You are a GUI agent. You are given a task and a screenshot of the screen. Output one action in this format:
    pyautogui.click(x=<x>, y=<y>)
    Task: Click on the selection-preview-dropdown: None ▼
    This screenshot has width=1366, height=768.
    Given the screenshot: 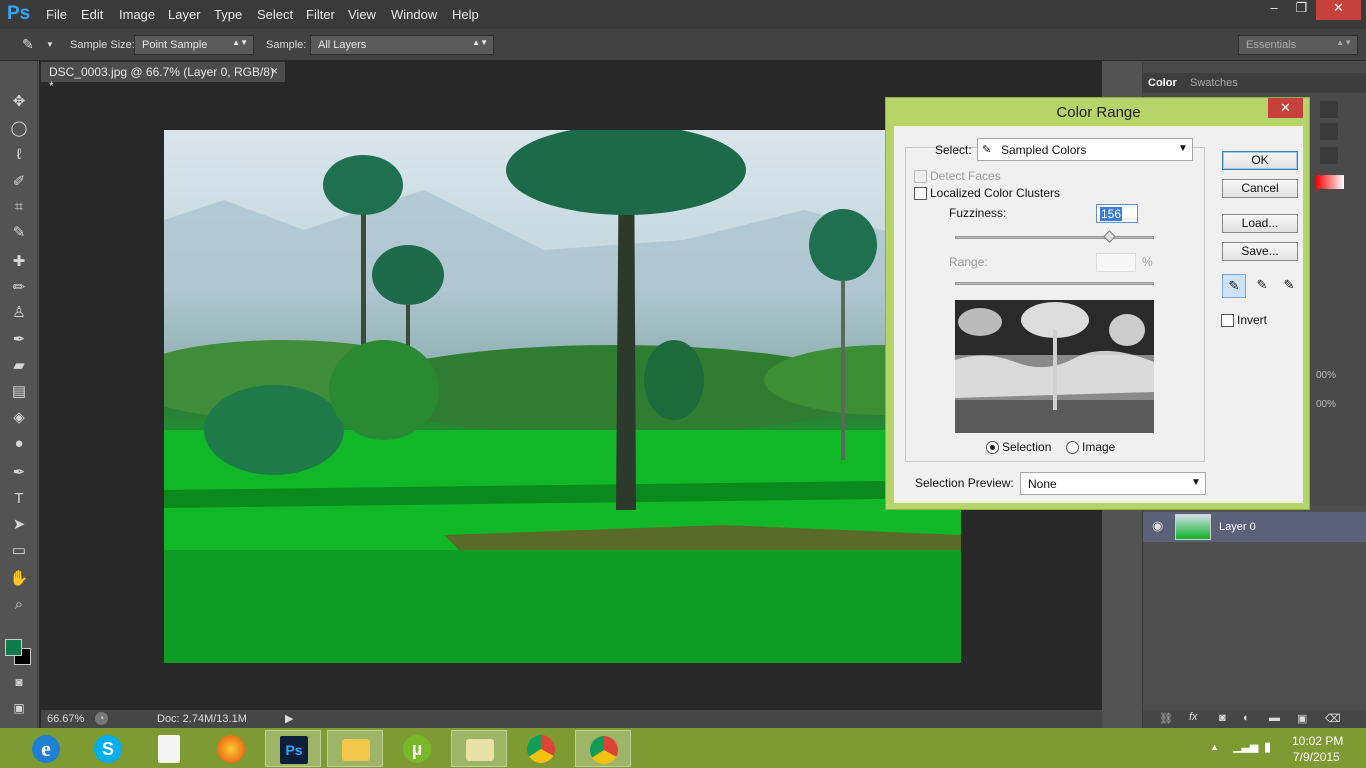 What is the action you would take?
    pyautogui.click(x=1113, y=483)
    